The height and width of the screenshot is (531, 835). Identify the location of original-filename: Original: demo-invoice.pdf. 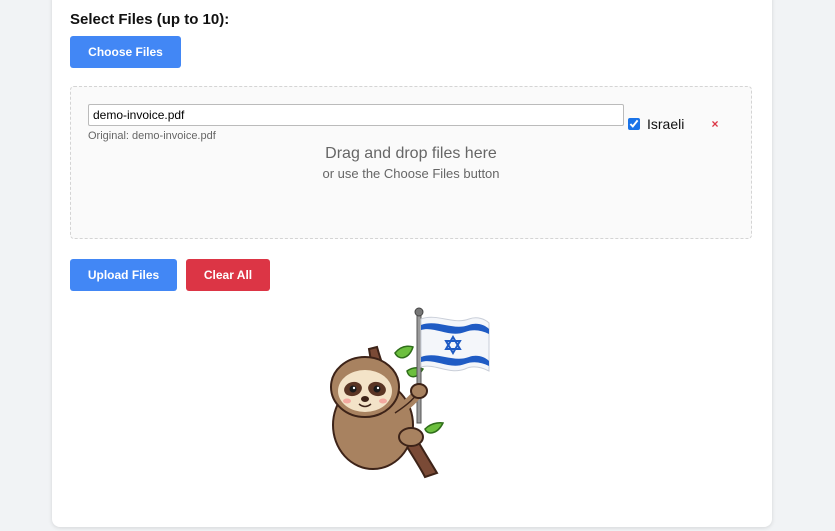
(152, 136).